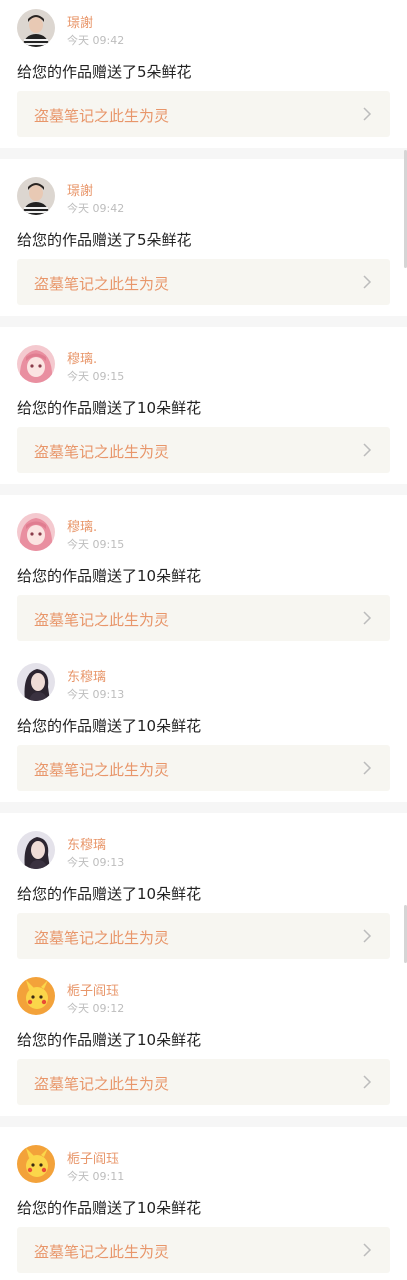  What do you see at coordinates (96, 1008) in the screenshot?
I see `timestamp: 今天 09:12` at bounding box center [96, 1008].